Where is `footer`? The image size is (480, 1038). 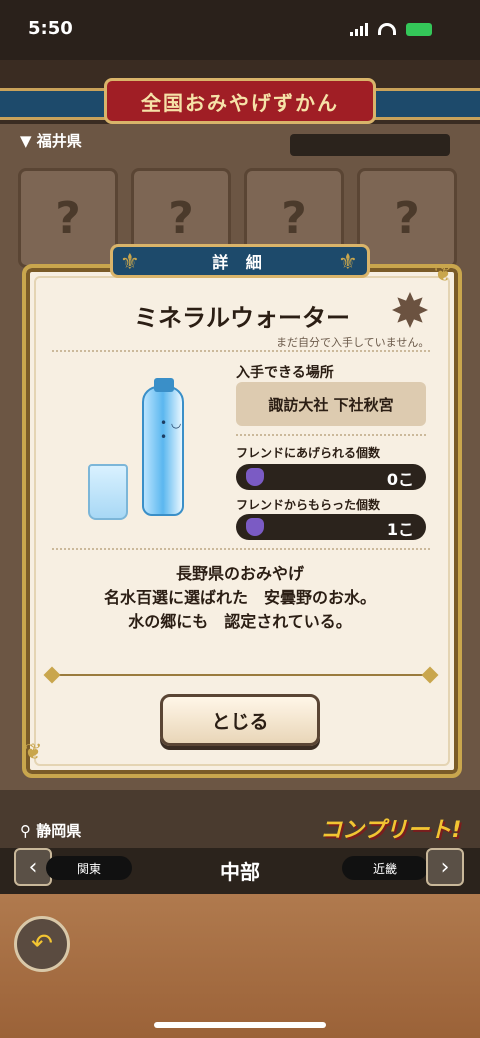 footer is located at coordinates (240, 966).